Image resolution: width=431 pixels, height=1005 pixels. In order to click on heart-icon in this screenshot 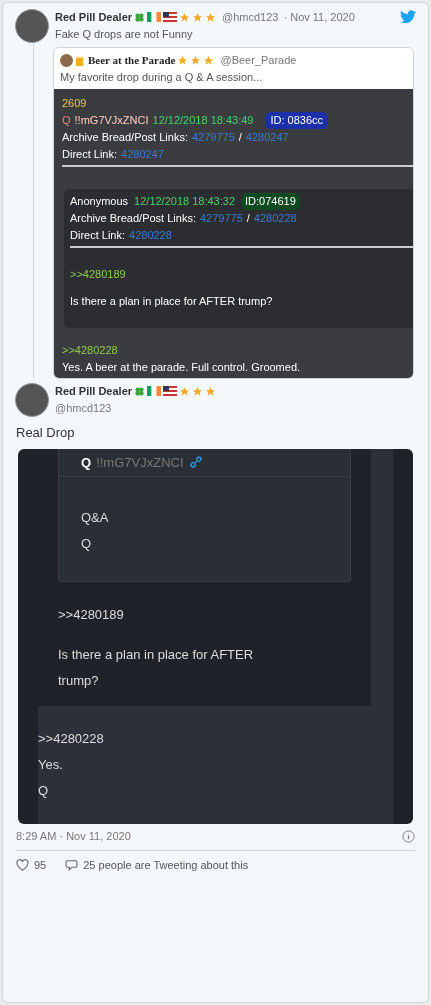, I will do `click(22, 864)`.